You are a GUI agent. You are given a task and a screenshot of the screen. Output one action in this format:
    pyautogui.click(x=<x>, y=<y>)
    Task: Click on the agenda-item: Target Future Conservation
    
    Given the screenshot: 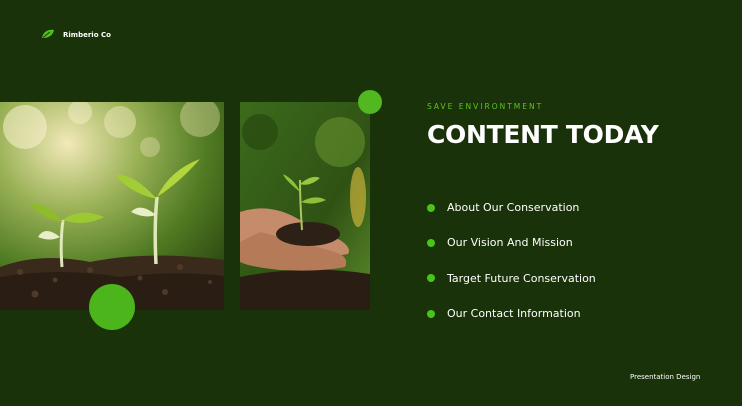 What is the action you would take?
    pyautogui.click(x=511, y=278)
    